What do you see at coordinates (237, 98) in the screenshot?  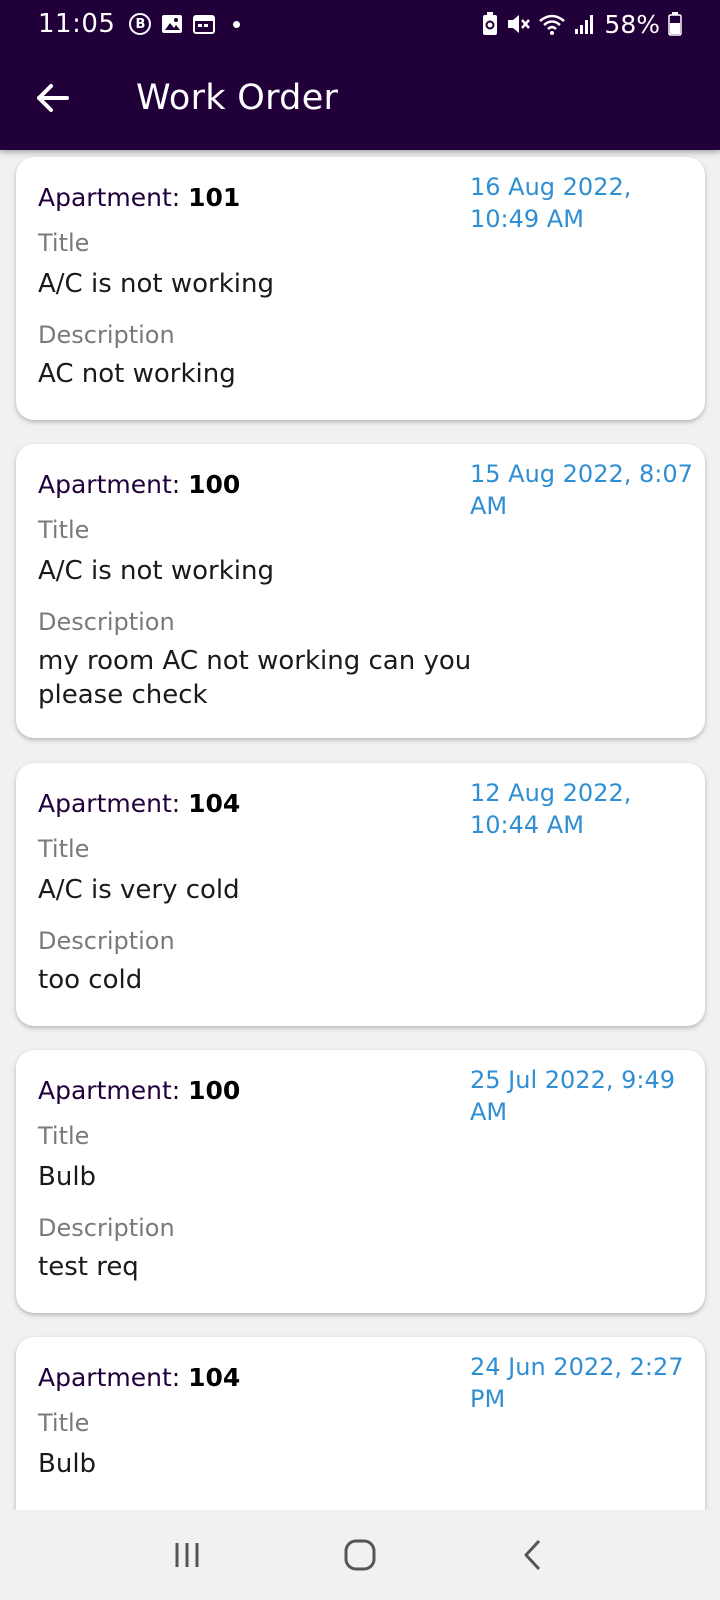 I see `page-title: Work Order` at bounding box center [237, 98].